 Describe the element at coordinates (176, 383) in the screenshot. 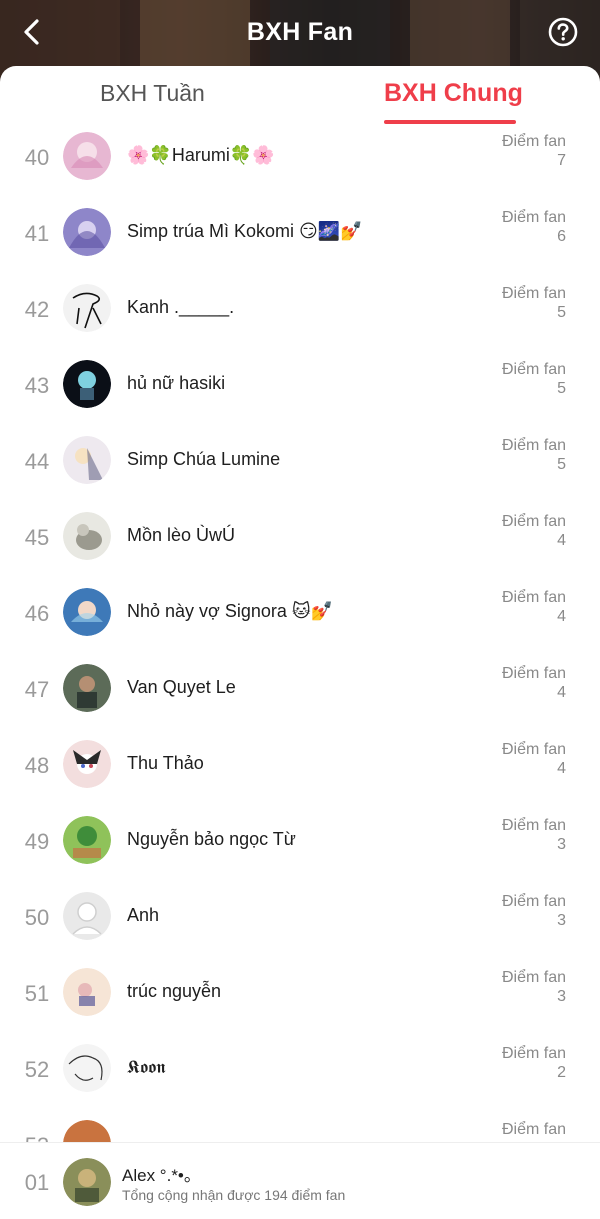

I see `fan-name: hủ nữ hasiki` at that location.